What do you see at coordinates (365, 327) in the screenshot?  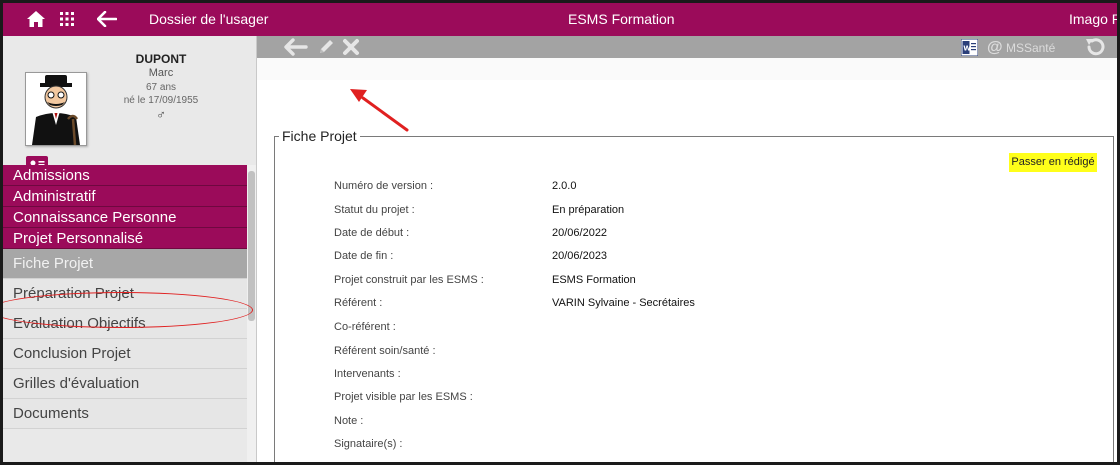 I see `field-label: Co-référent :` at bounding box center [365, 327].